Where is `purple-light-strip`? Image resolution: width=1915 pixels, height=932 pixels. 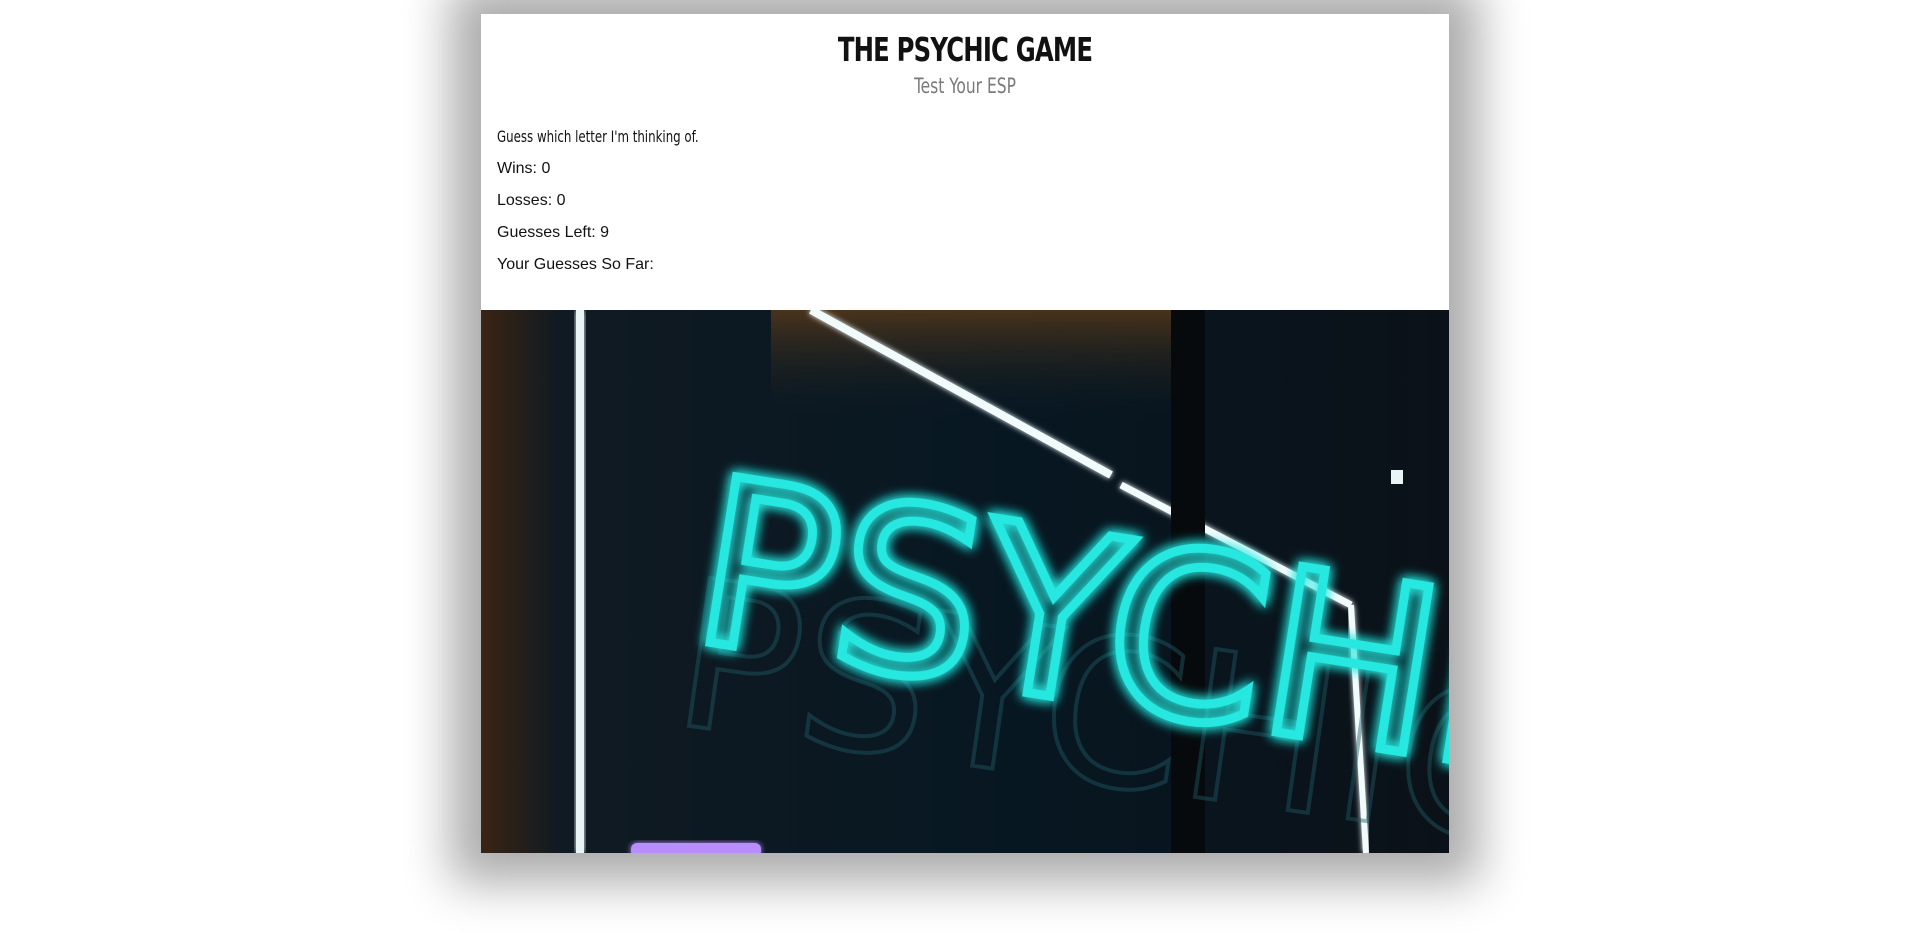 purple-light-strip is located at coordinates (696, 848).